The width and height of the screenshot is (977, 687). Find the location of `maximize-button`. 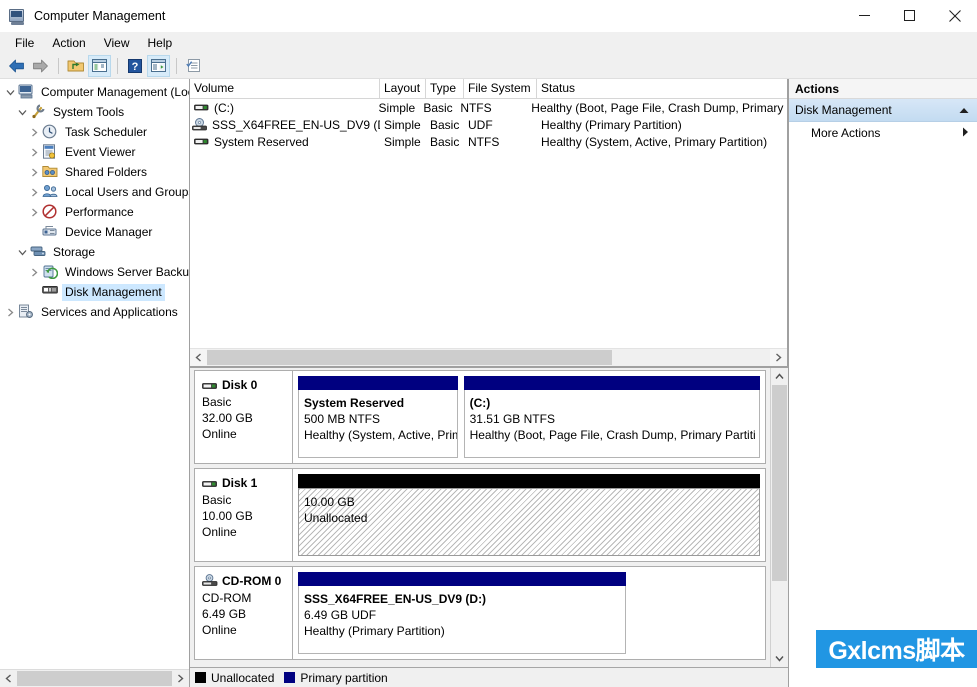

maximize-button is located at coordinates (909, 15).